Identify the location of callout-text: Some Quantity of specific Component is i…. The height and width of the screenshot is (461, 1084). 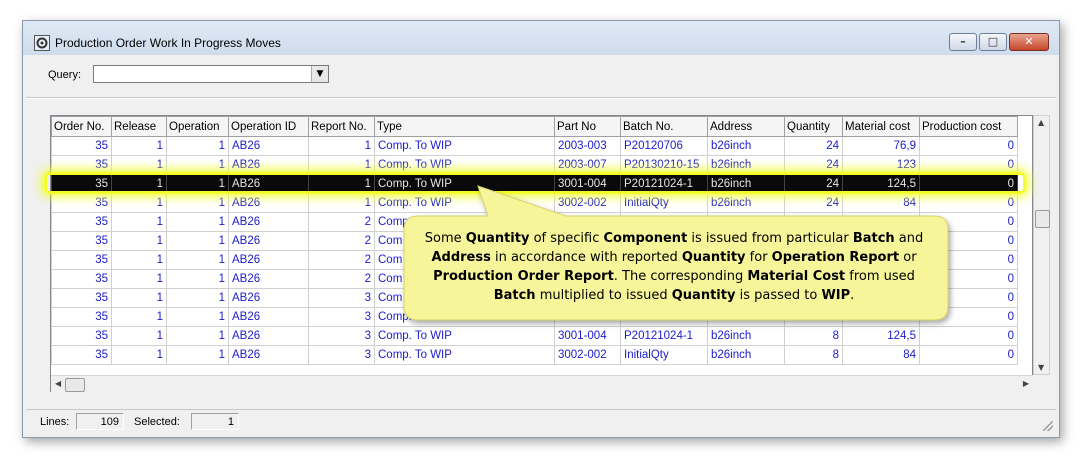
(674, 267).